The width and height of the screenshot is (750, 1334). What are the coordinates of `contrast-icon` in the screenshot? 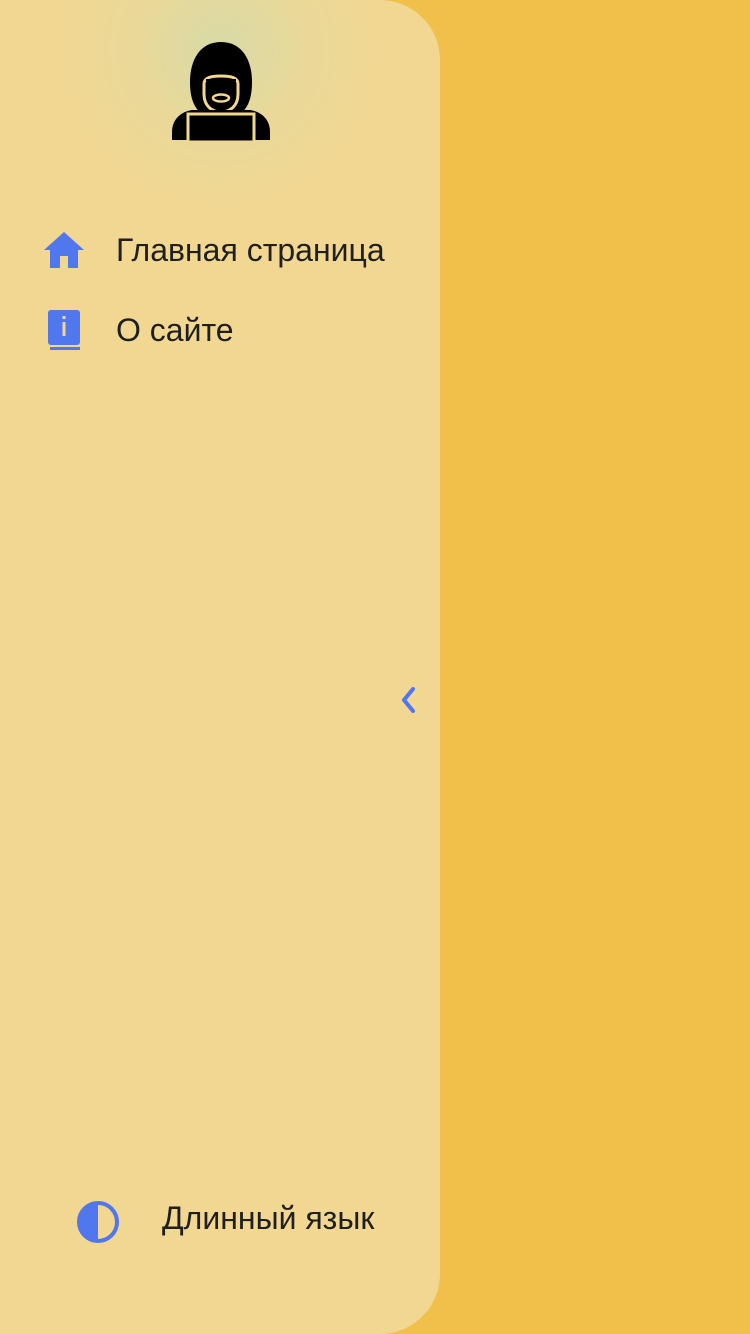 It's located at (98, 1222).